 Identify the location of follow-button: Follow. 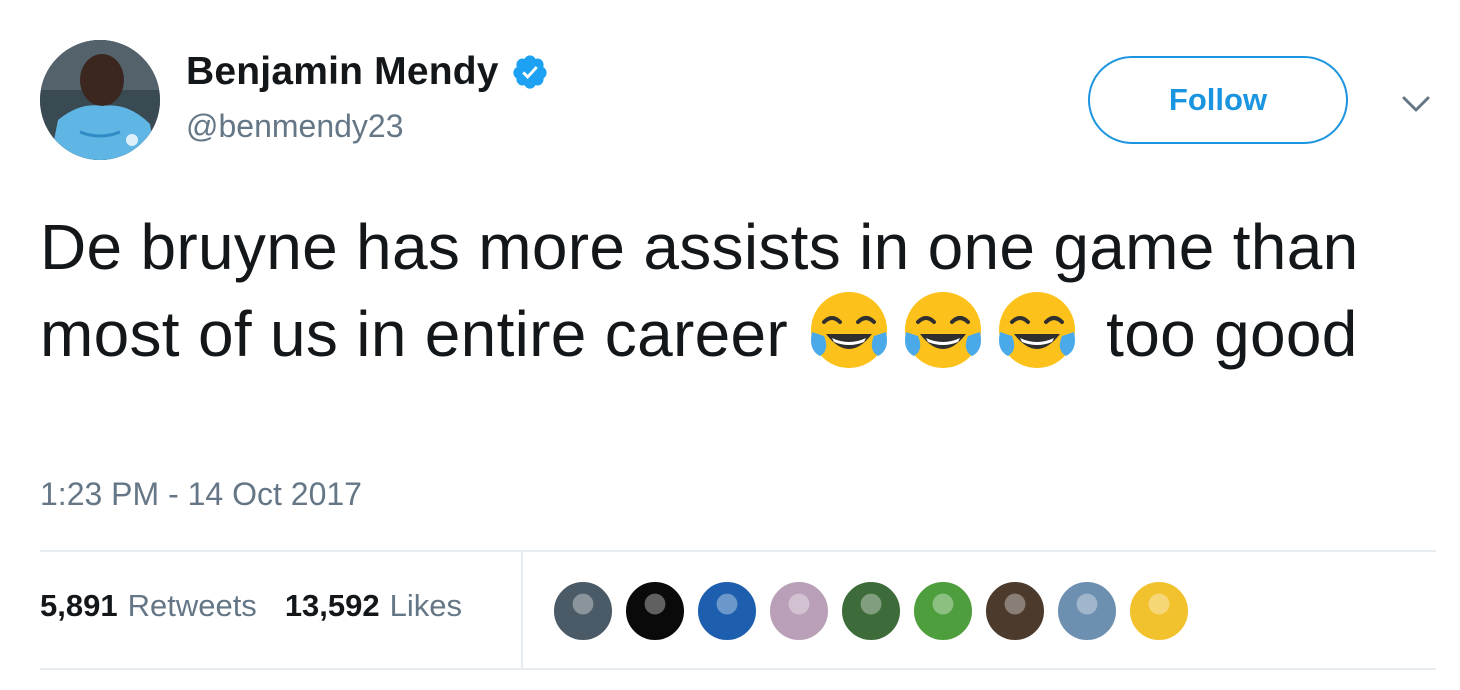
(1218, 100).